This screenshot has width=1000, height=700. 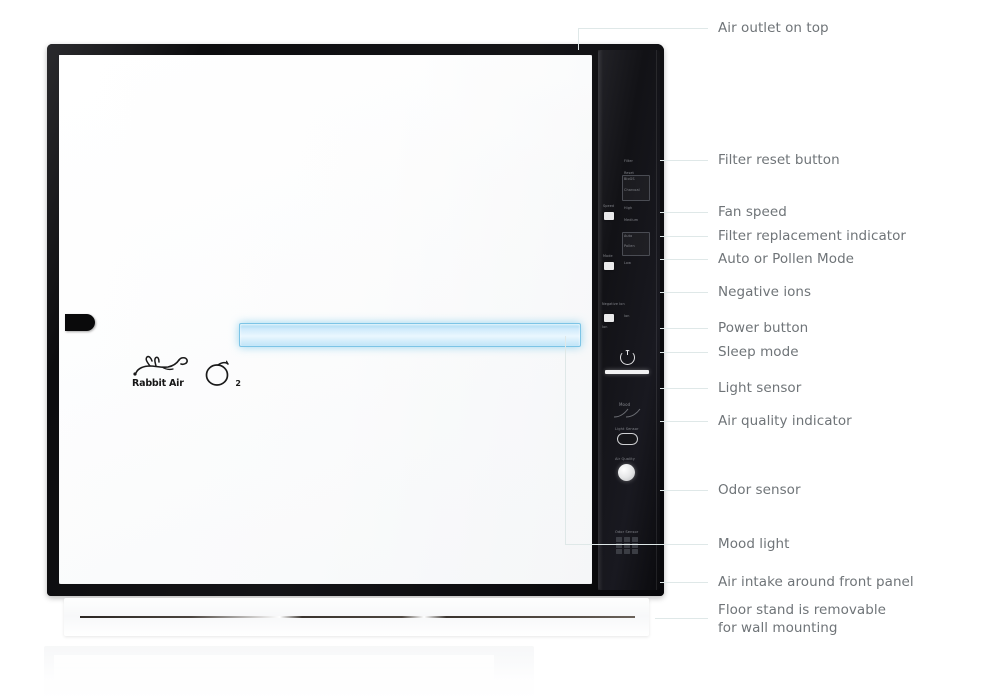 I want to click on indicator-ion-state: Ion, so click(x=627, y=316).